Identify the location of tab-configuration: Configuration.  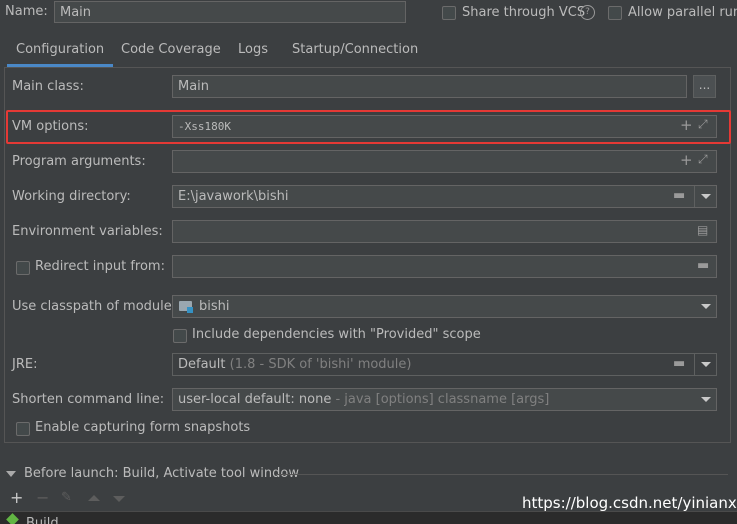
(60, 54).